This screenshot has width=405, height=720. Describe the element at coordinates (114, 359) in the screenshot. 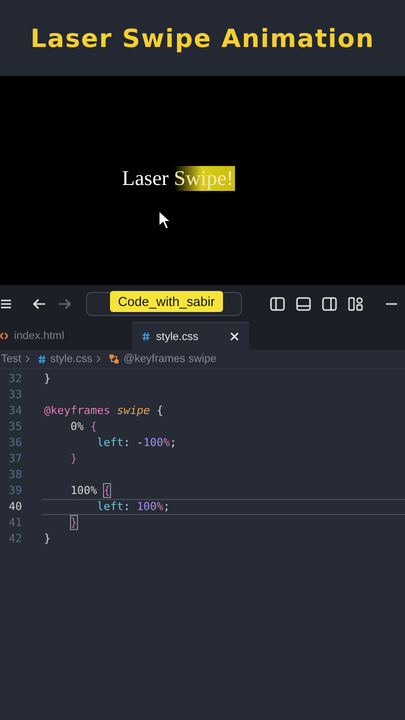

I see `symbol-icon` at that location.